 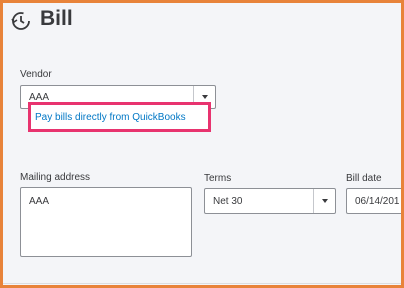 I want to click on history-clock-icon, so click(x=21, y=21).